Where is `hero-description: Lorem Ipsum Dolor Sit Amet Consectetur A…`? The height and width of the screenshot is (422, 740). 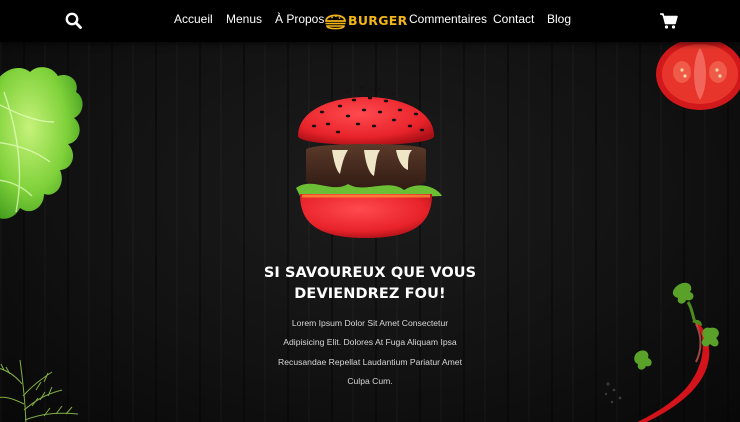
hero-description: Lorem Ipsum Dolor Sit Amet Consectetur A… is located at coordinates (370, 352).